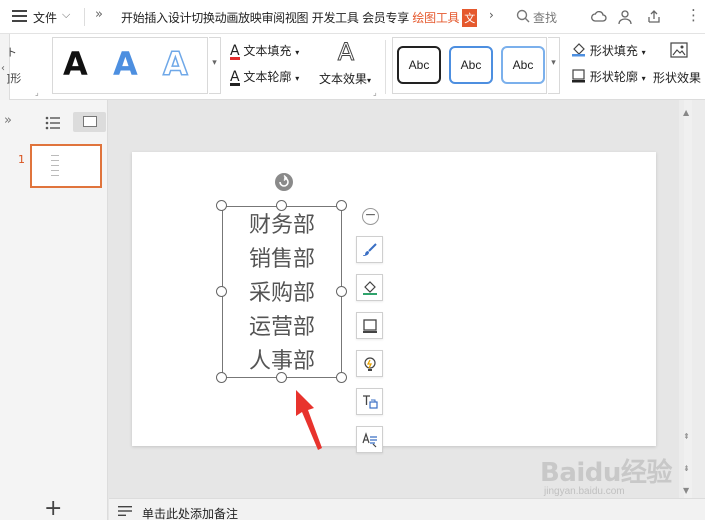  I want to click on outline-button, so click(369, 325).